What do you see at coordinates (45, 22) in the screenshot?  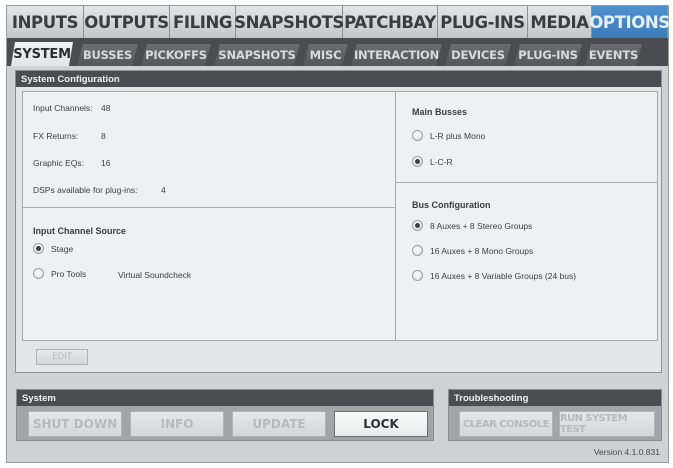 I see `tab-inputs: INPUTS` at bounding box center [45, 22].